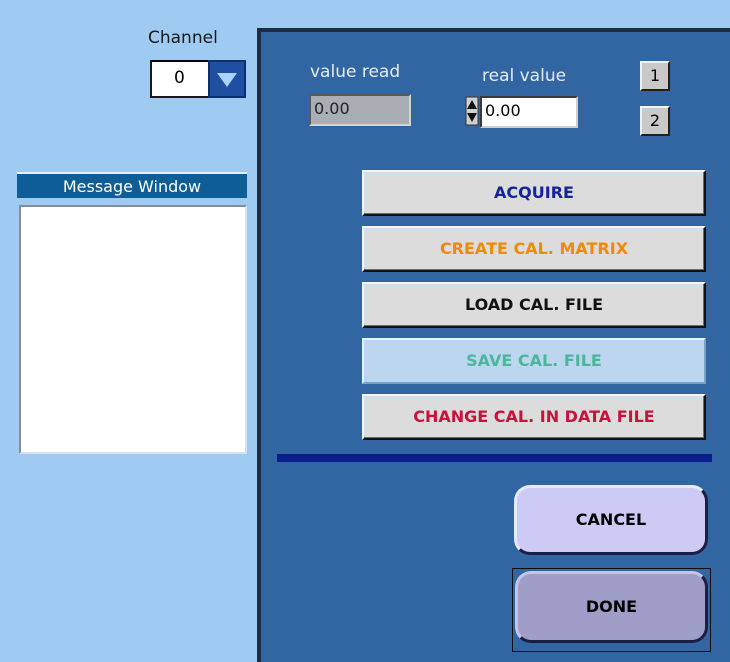  I want to click on create-cal-matrix-button: CREATE CAL. MATRIX, so click(534, 249).